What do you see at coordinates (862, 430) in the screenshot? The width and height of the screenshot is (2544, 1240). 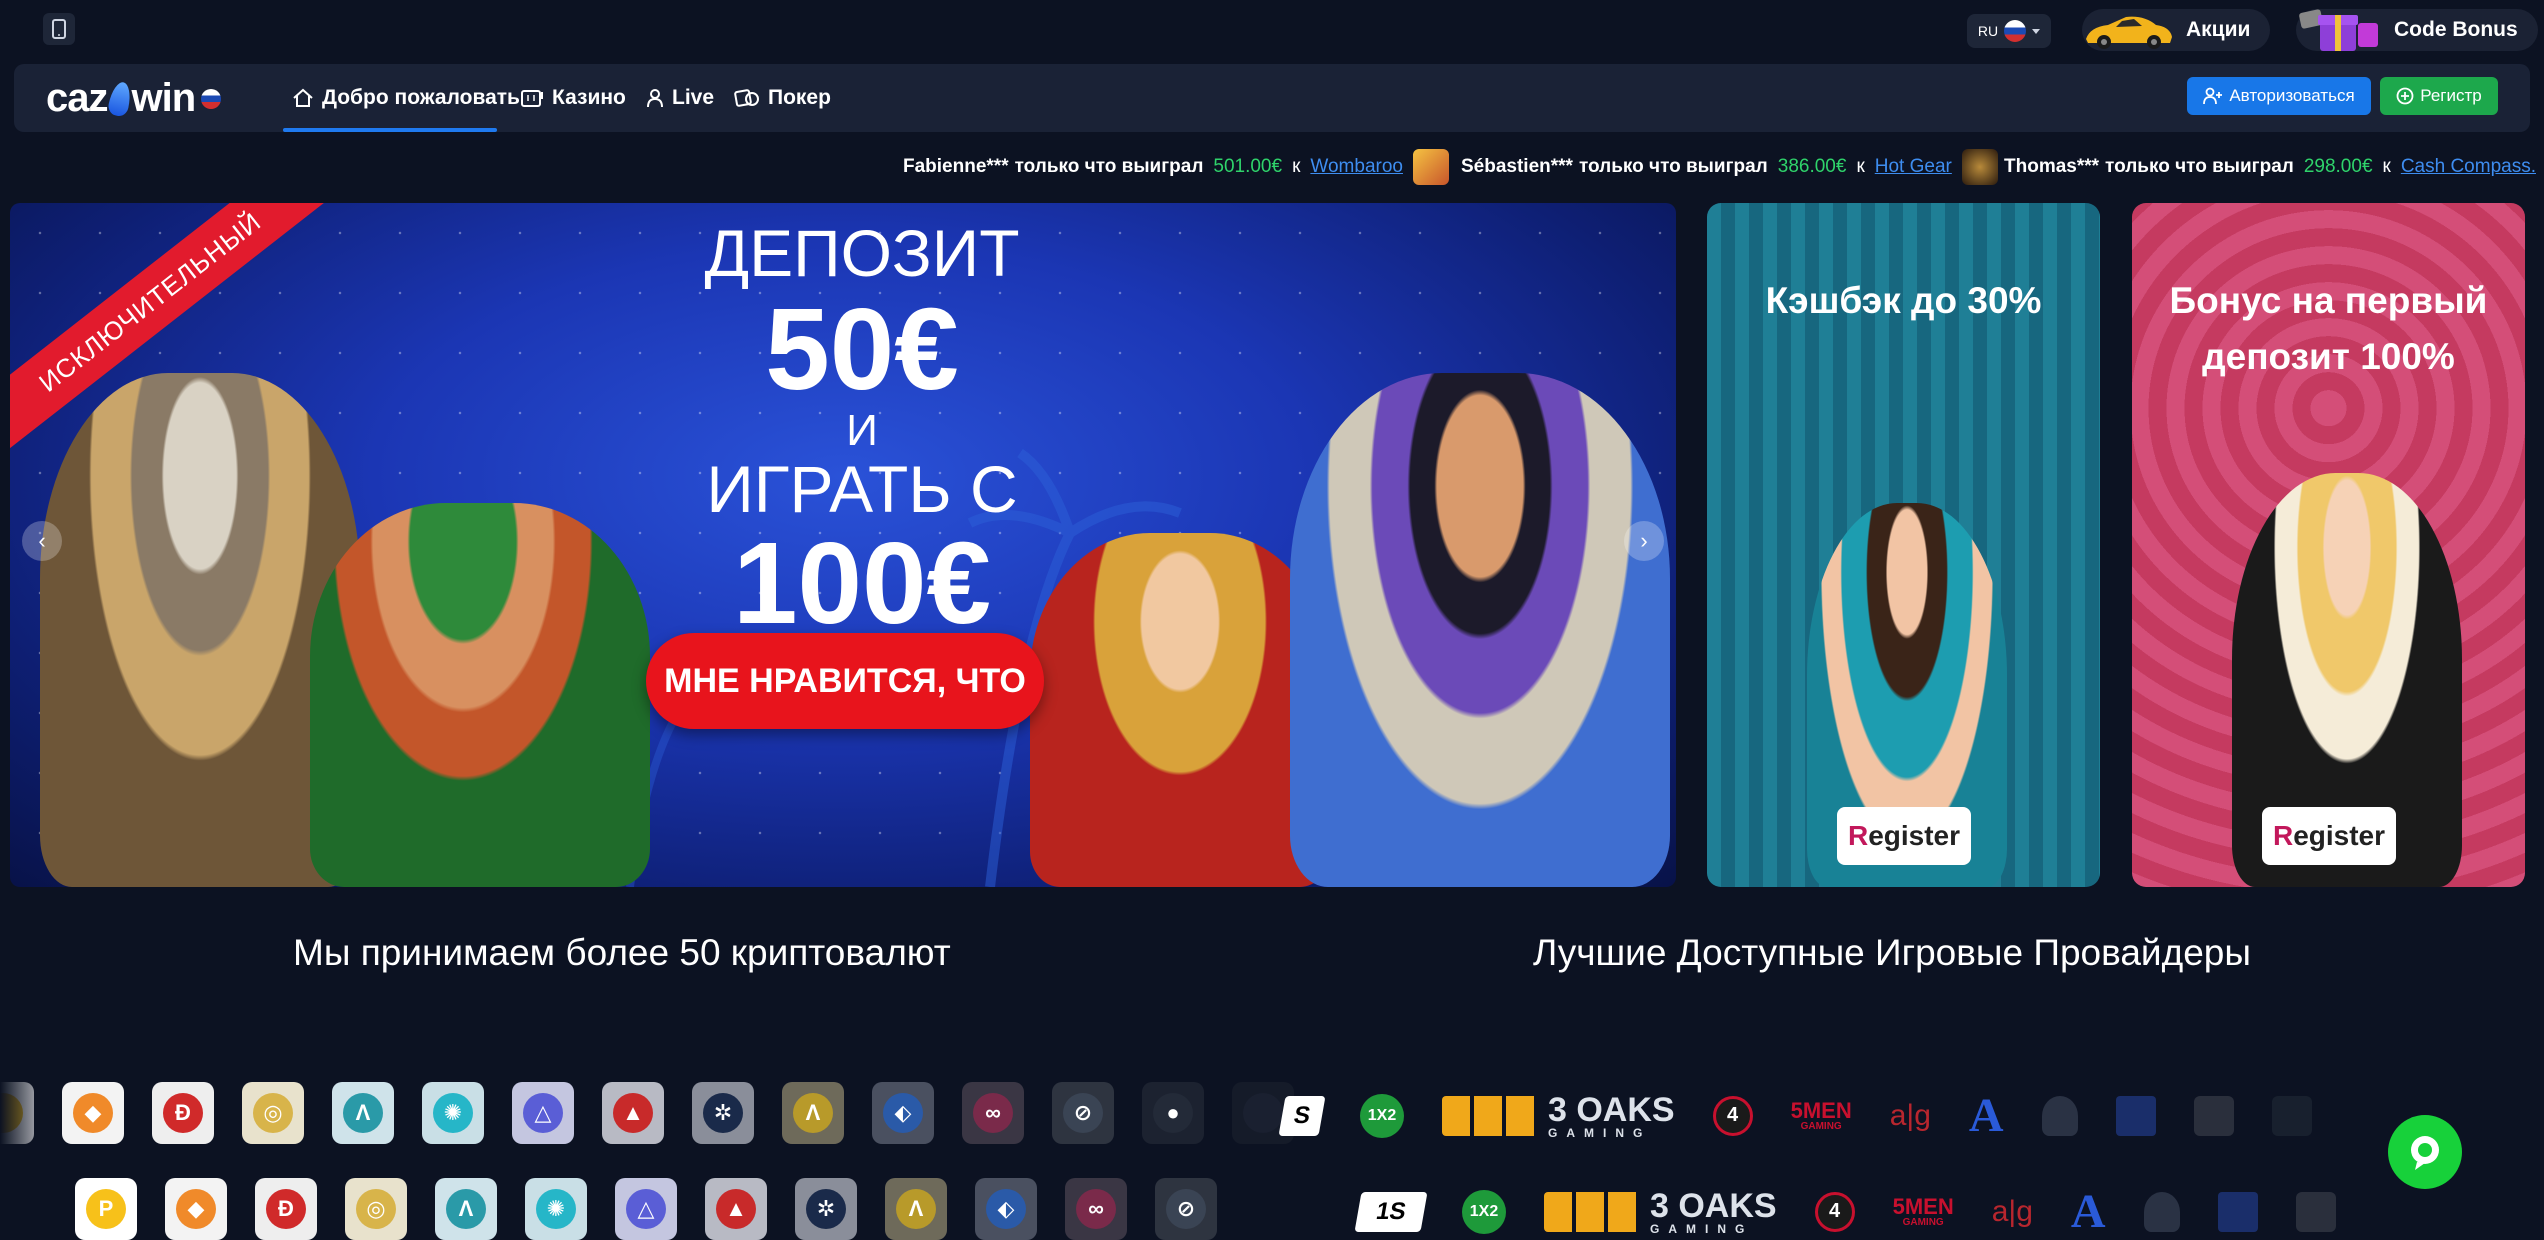 I see `headline-line-3: И` at bounding box center [862, 430].